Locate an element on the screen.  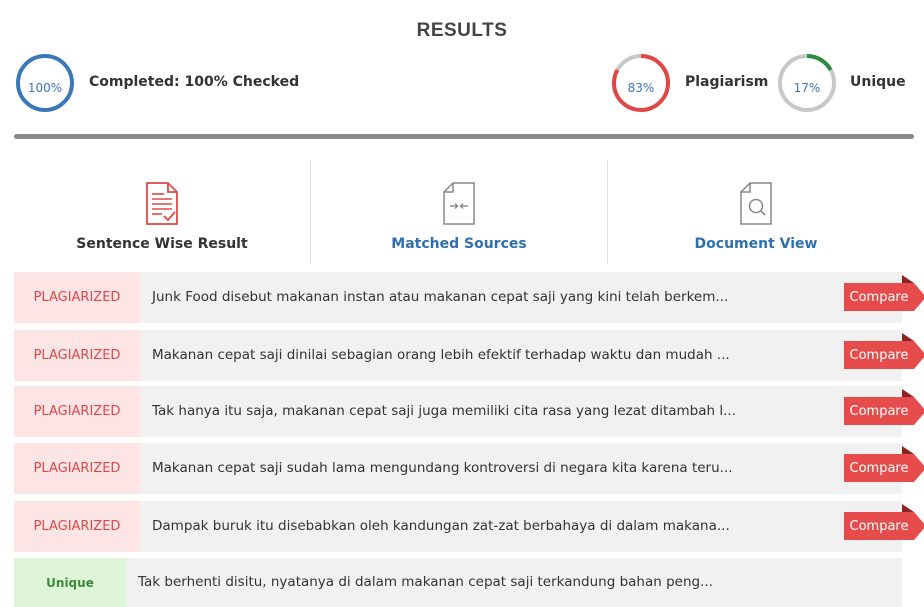
unique-label: Unique is located at coordinates (878, 82).